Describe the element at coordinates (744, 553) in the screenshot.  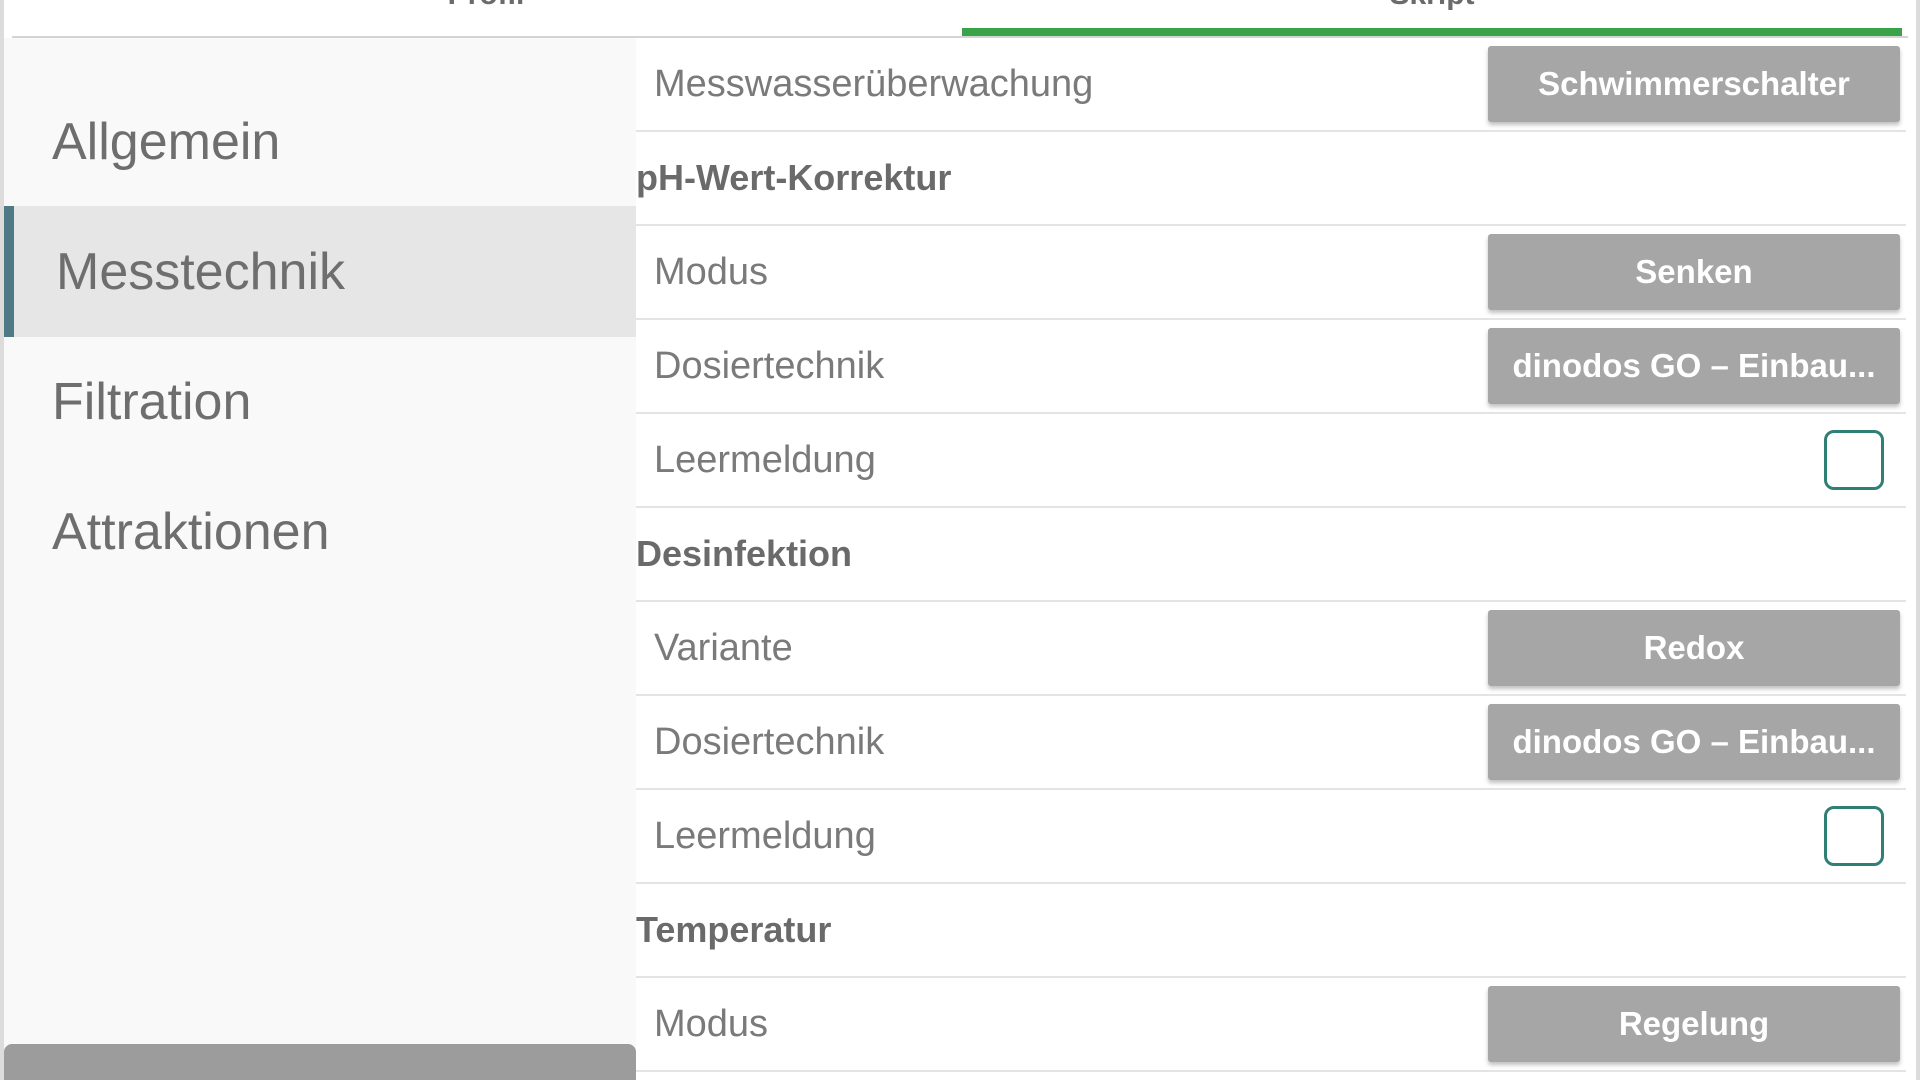
I see `section-title: Desinfektion` at that location.